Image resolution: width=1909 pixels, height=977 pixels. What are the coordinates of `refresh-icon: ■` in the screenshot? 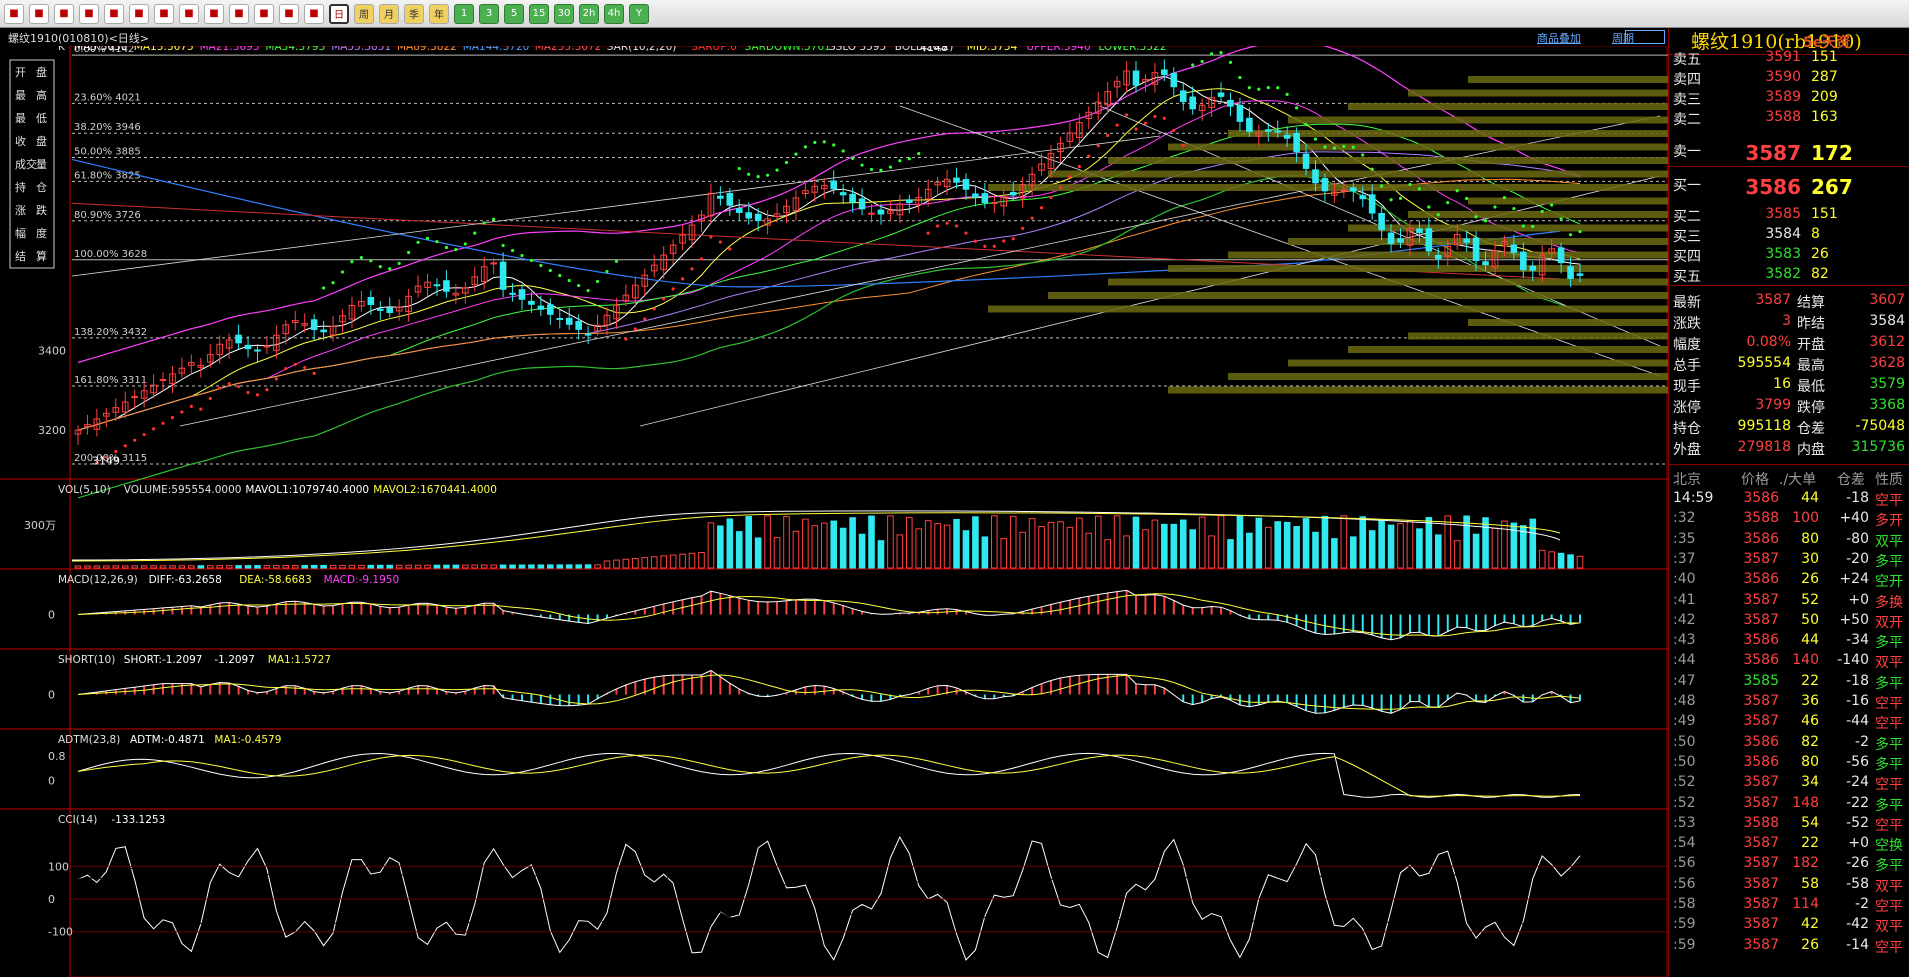 It's located at (89, 13).